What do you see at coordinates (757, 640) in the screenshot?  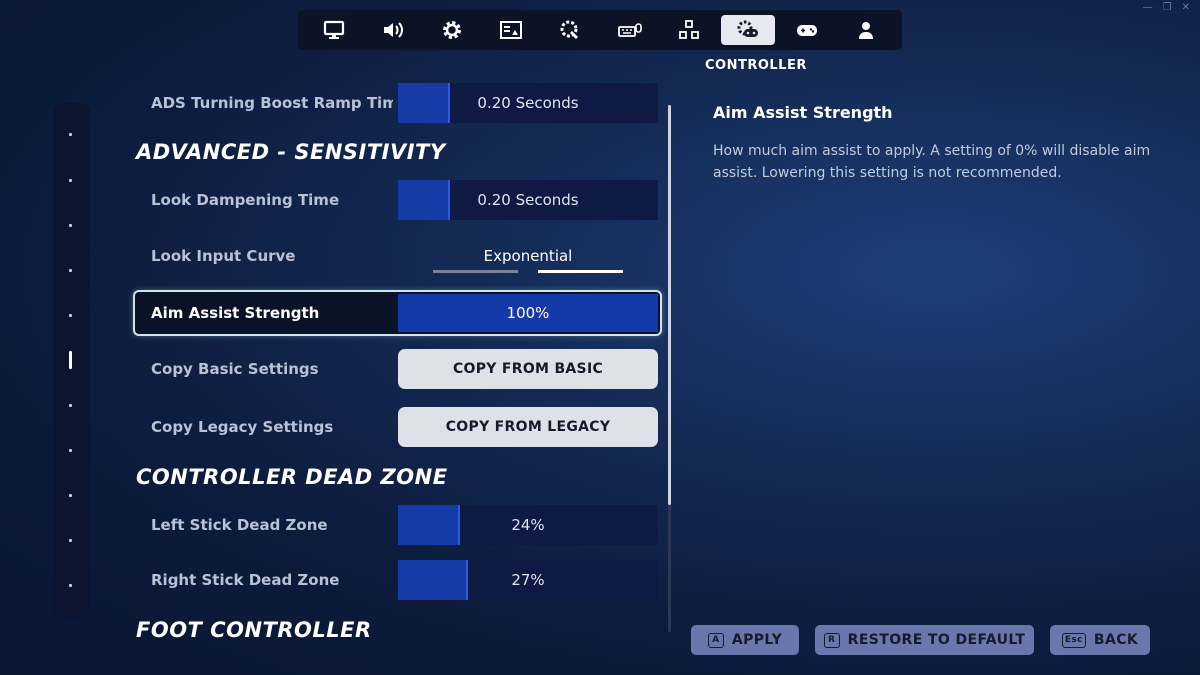 I see `apply-label: APPLY` at bounding box center [757, 640].